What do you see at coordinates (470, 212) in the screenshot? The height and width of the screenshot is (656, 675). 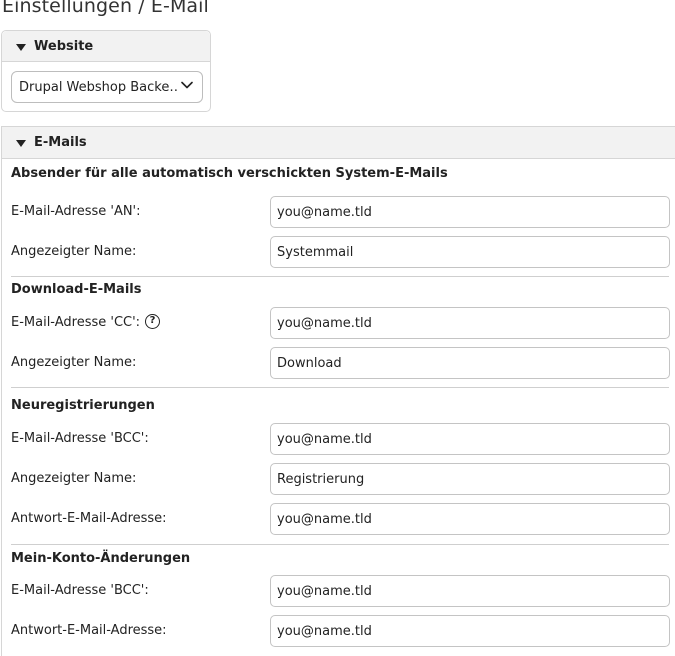 I see `system-email-to-input` at bounding box center [470, 212].